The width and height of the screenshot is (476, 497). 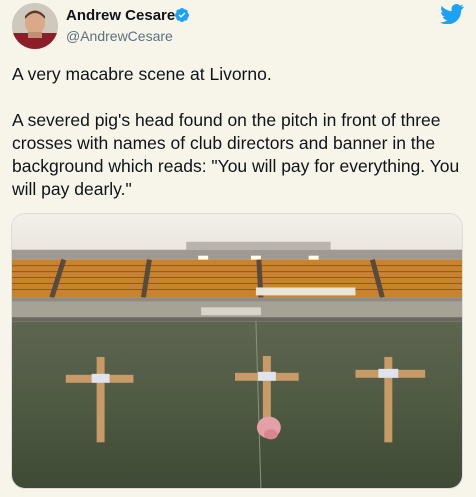 What do you see at coordinates (120, 15) in the screenshot?
I see `author-name: Andrew Cesare` at bounding box center [120, 15].